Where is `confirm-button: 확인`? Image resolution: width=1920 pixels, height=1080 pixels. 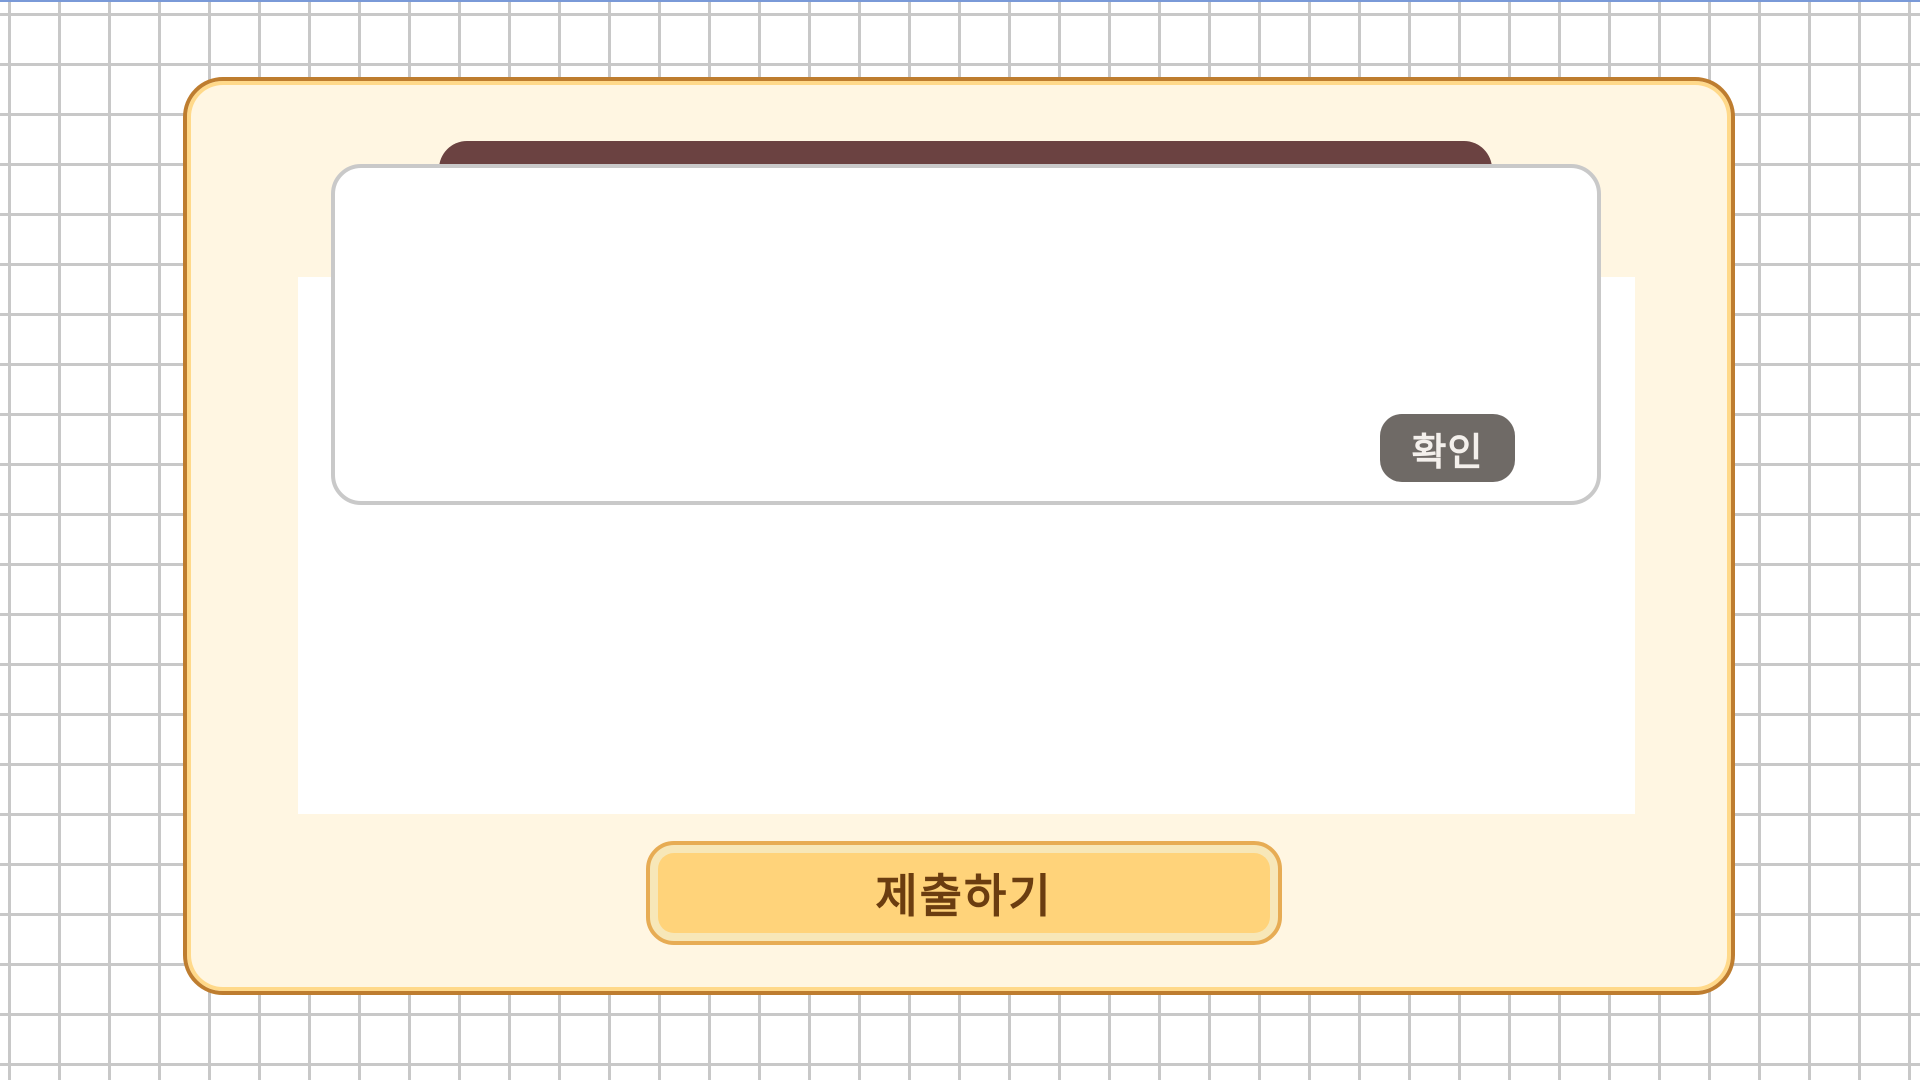
confirm-button: 확인 is located at coordinates (1447, 448).